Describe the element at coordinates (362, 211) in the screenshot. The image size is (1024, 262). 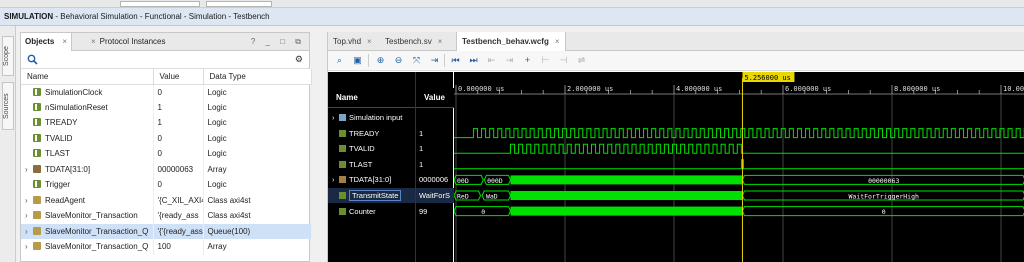
I see `signal-name: Counter` at that location.